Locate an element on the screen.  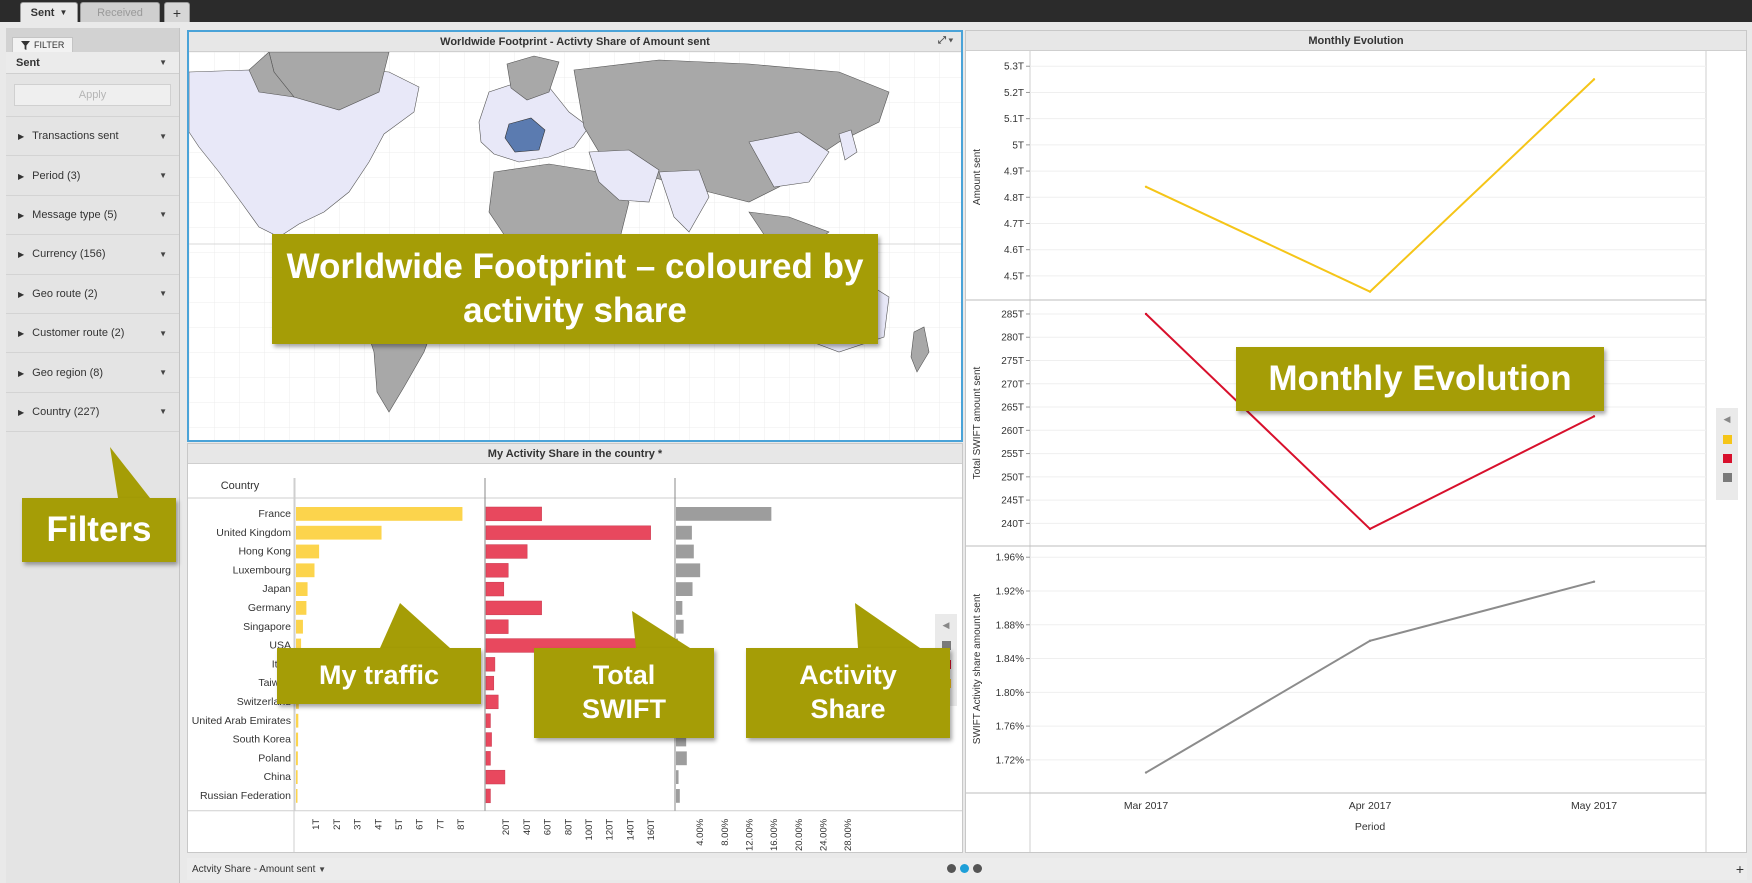
filter-item-currency: ▶ Currency (156) ▼ is located at coordinates (92, 255).